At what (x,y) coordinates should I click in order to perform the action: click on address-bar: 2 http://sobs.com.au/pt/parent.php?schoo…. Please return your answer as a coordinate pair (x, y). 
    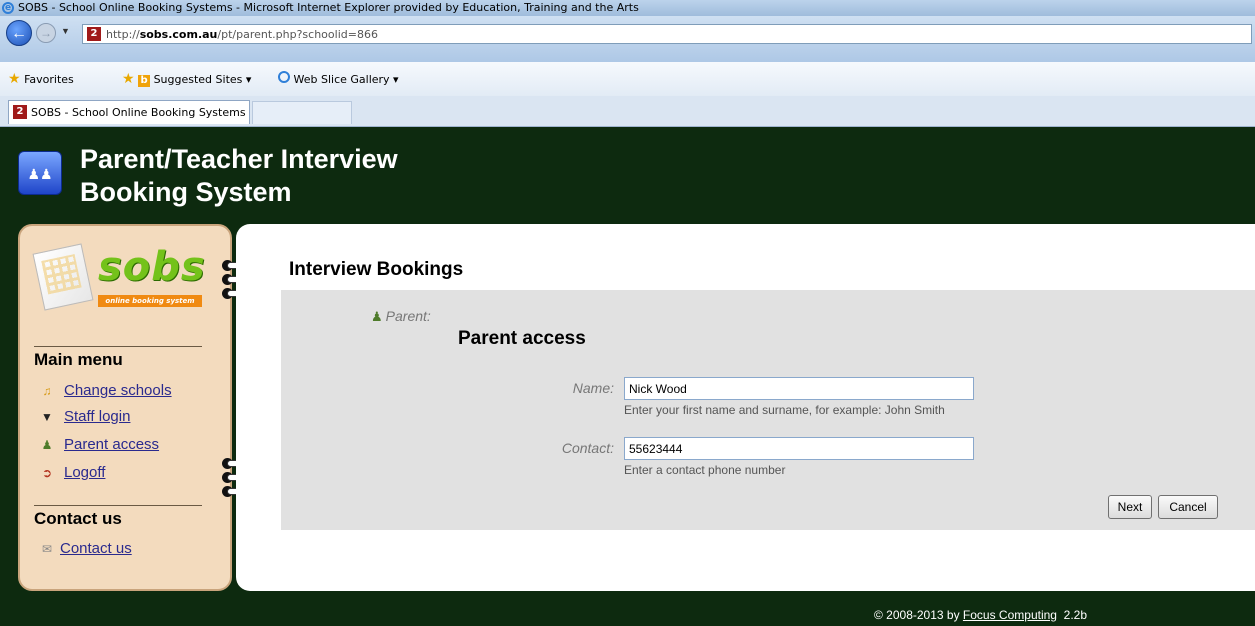
    Looking at the image, I should click on (667, 34).